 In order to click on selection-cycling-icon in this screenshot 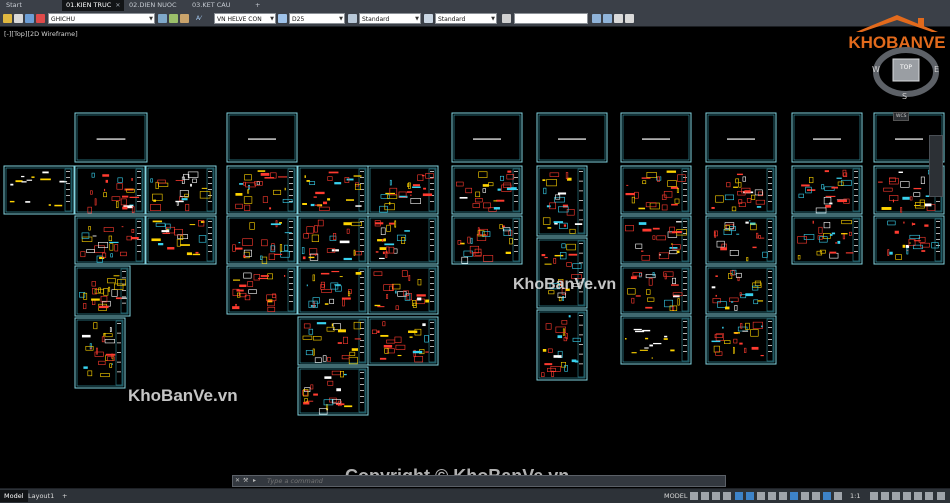, I will do `click(816, 496)`.